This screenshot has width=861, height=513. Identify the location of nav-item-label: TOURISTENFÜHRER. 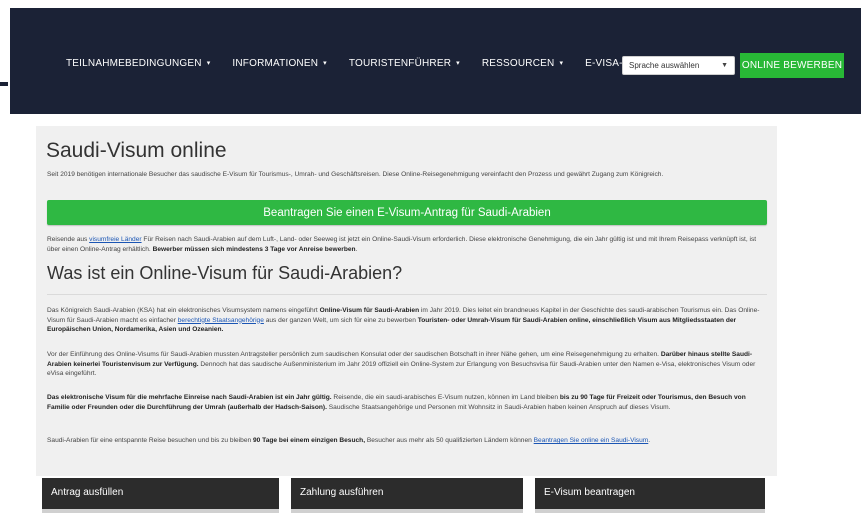
(400, 63).